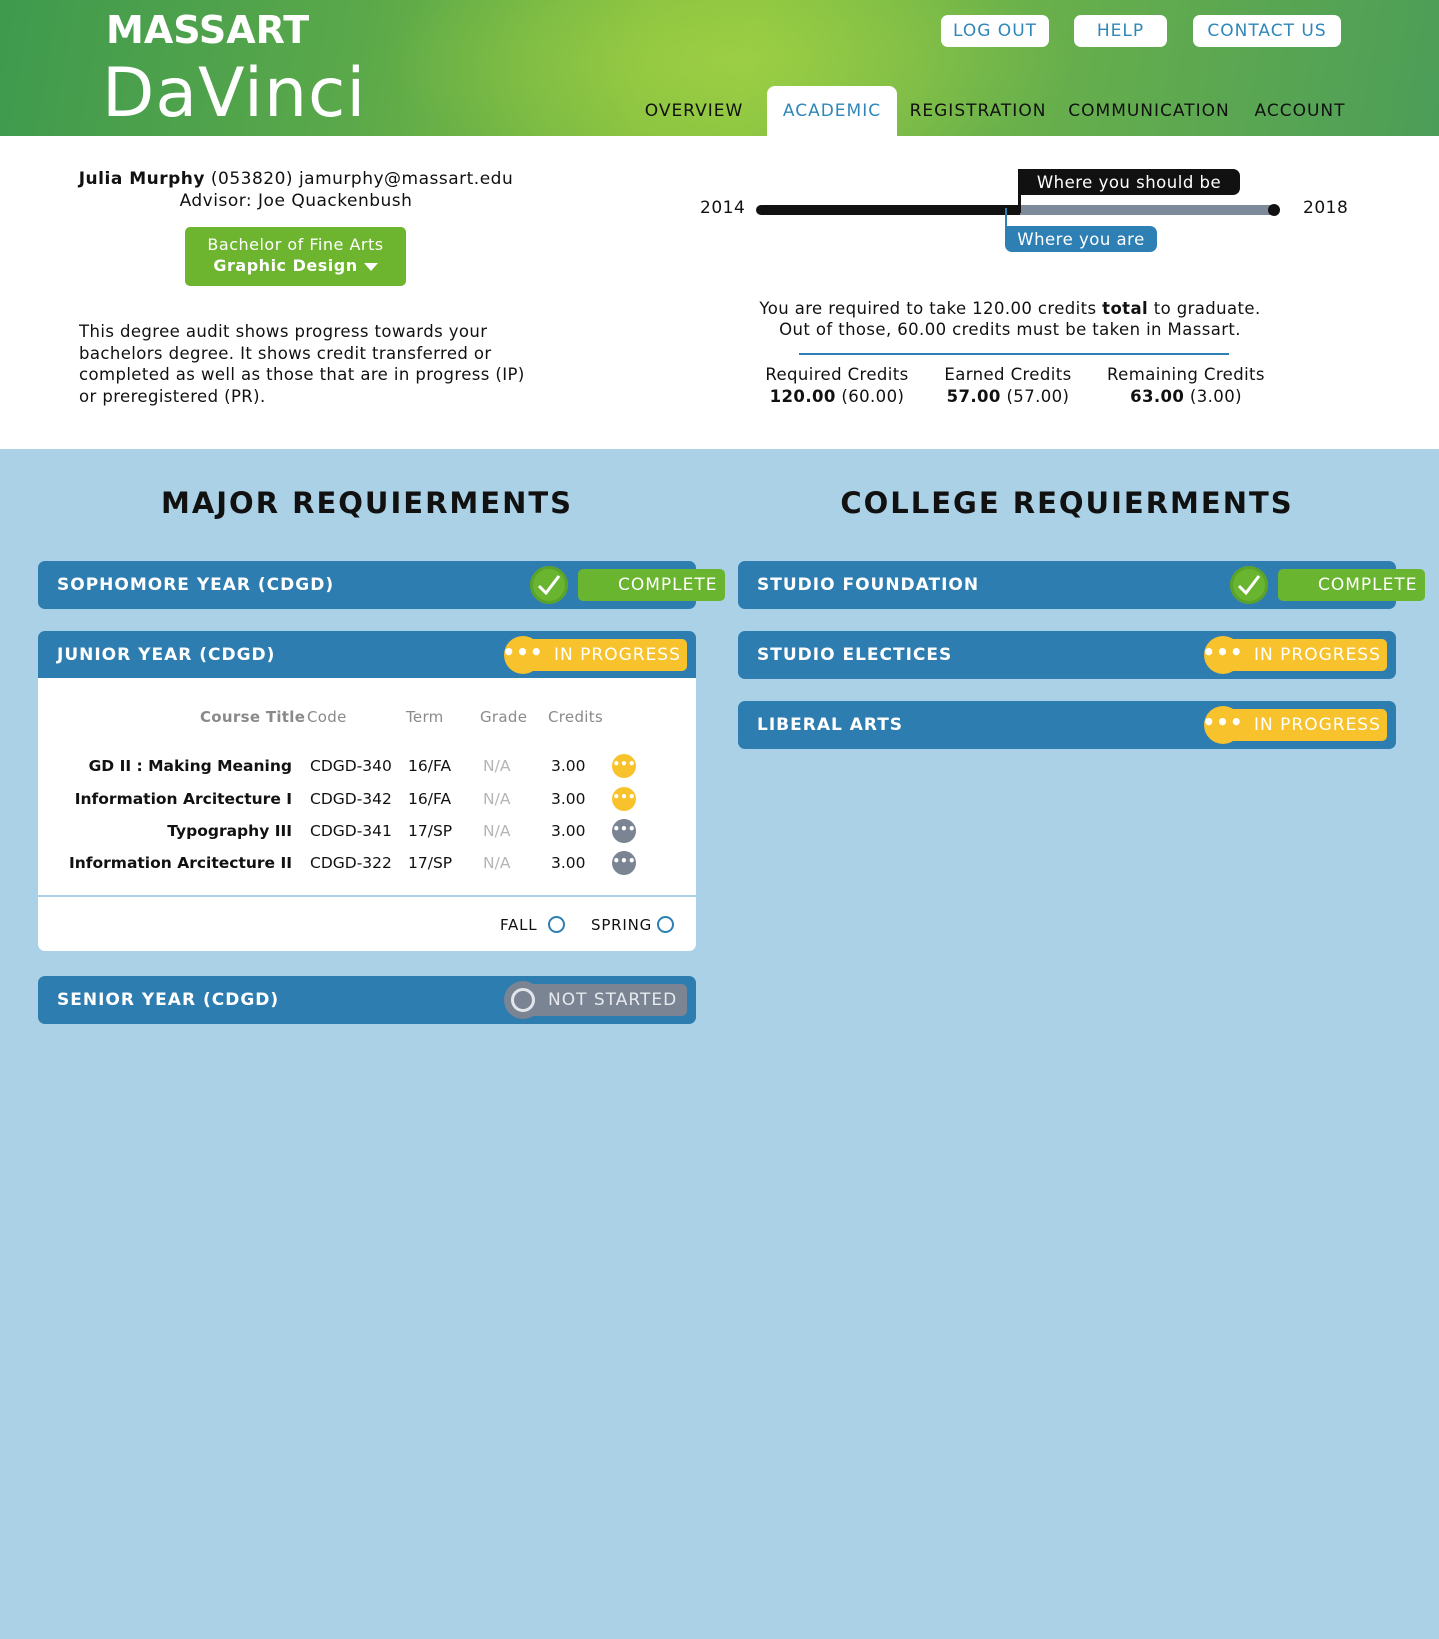 The width and height of the screenshot is (1439, 1639). I want to click on timeline-end-dot, so click(1274, 210).